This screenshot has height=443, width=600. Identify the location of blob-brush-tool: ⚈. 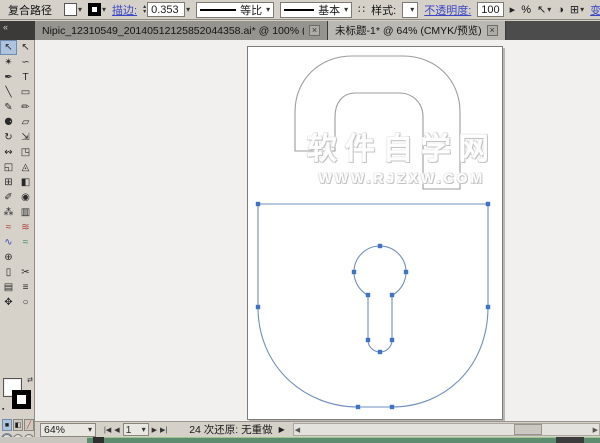
(8, 122).